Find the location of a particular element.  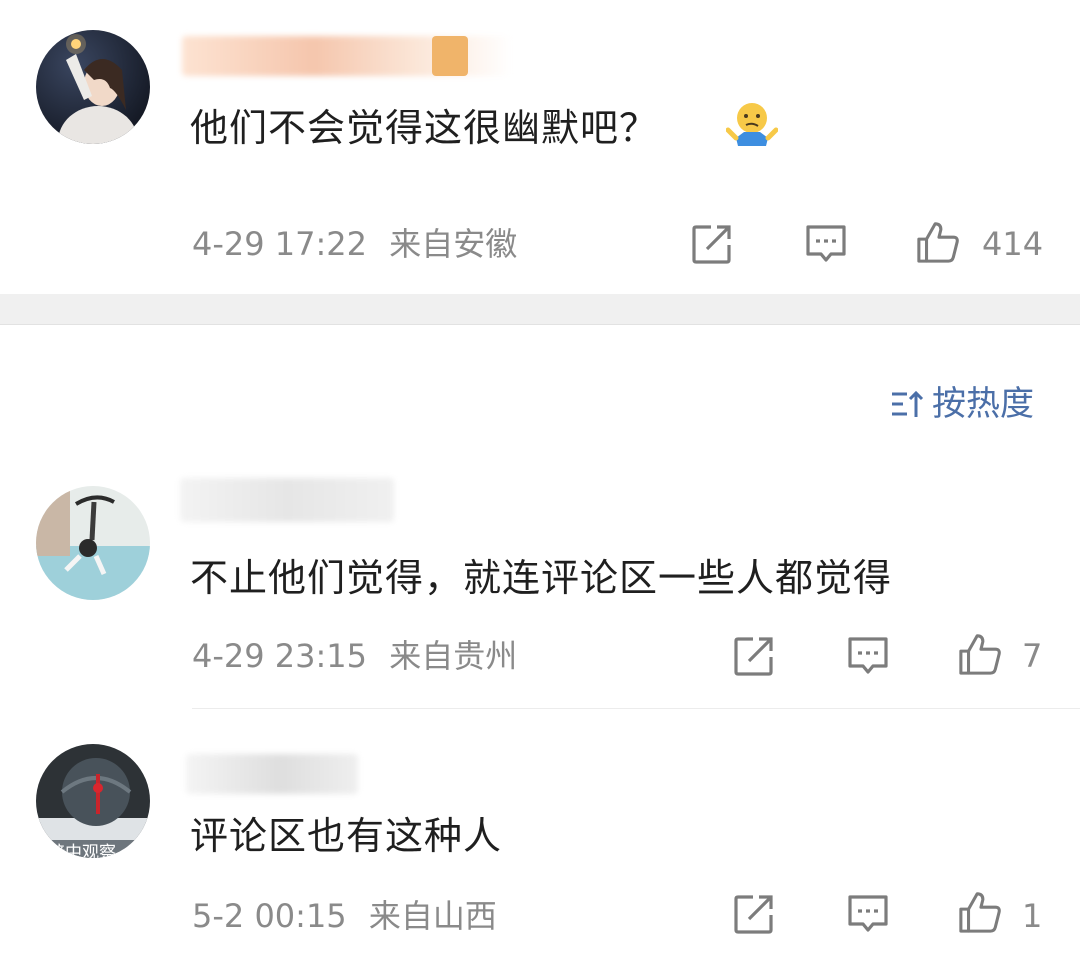

comment-meta: 4-29 23:15 来自贵州 is located at coordinates (354, 656).